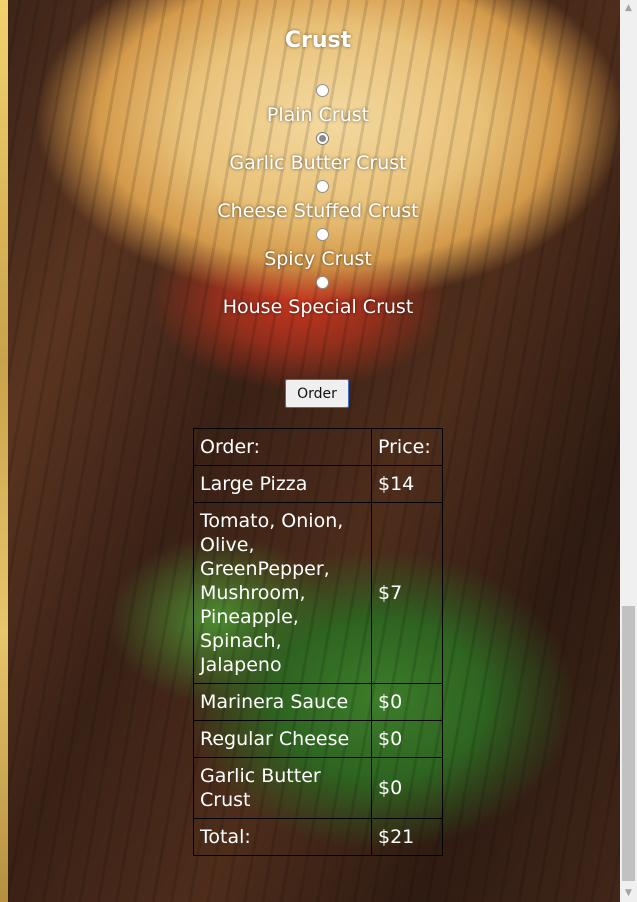  What do you see at coordinates (317, 393) in the screenshot?
I see `order-button: Order` at bounding box center [317, 393].